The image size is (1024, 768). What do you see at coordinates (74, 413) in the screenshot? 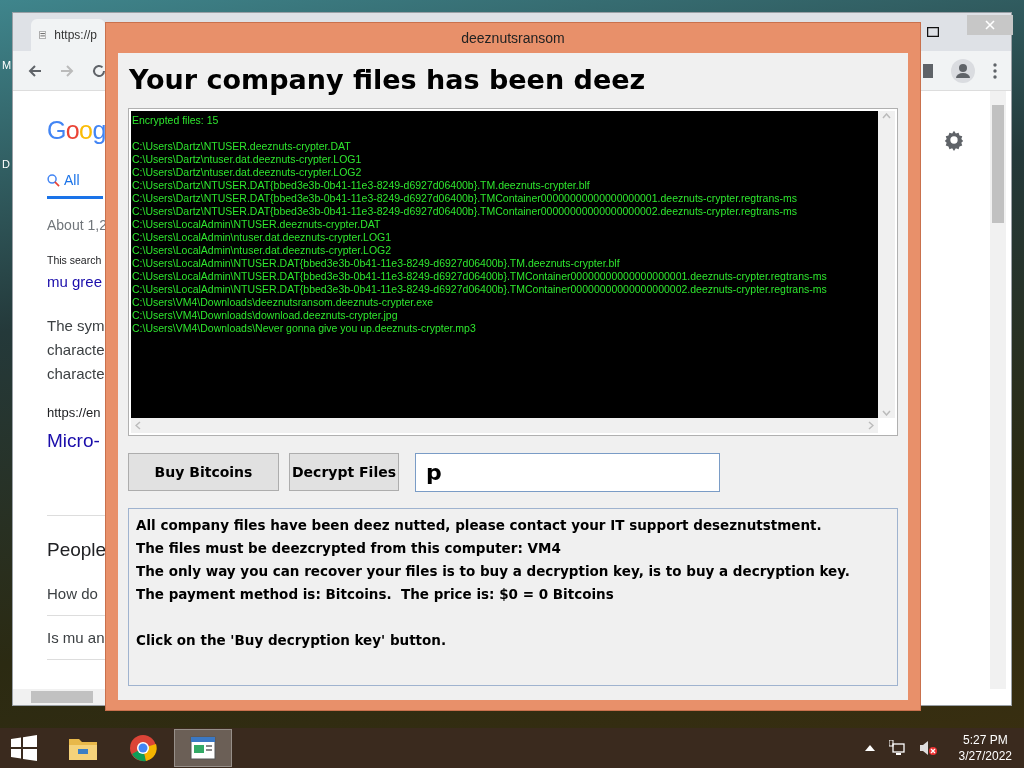
I see `result-url: https://en` at bounding box center [74, 413].